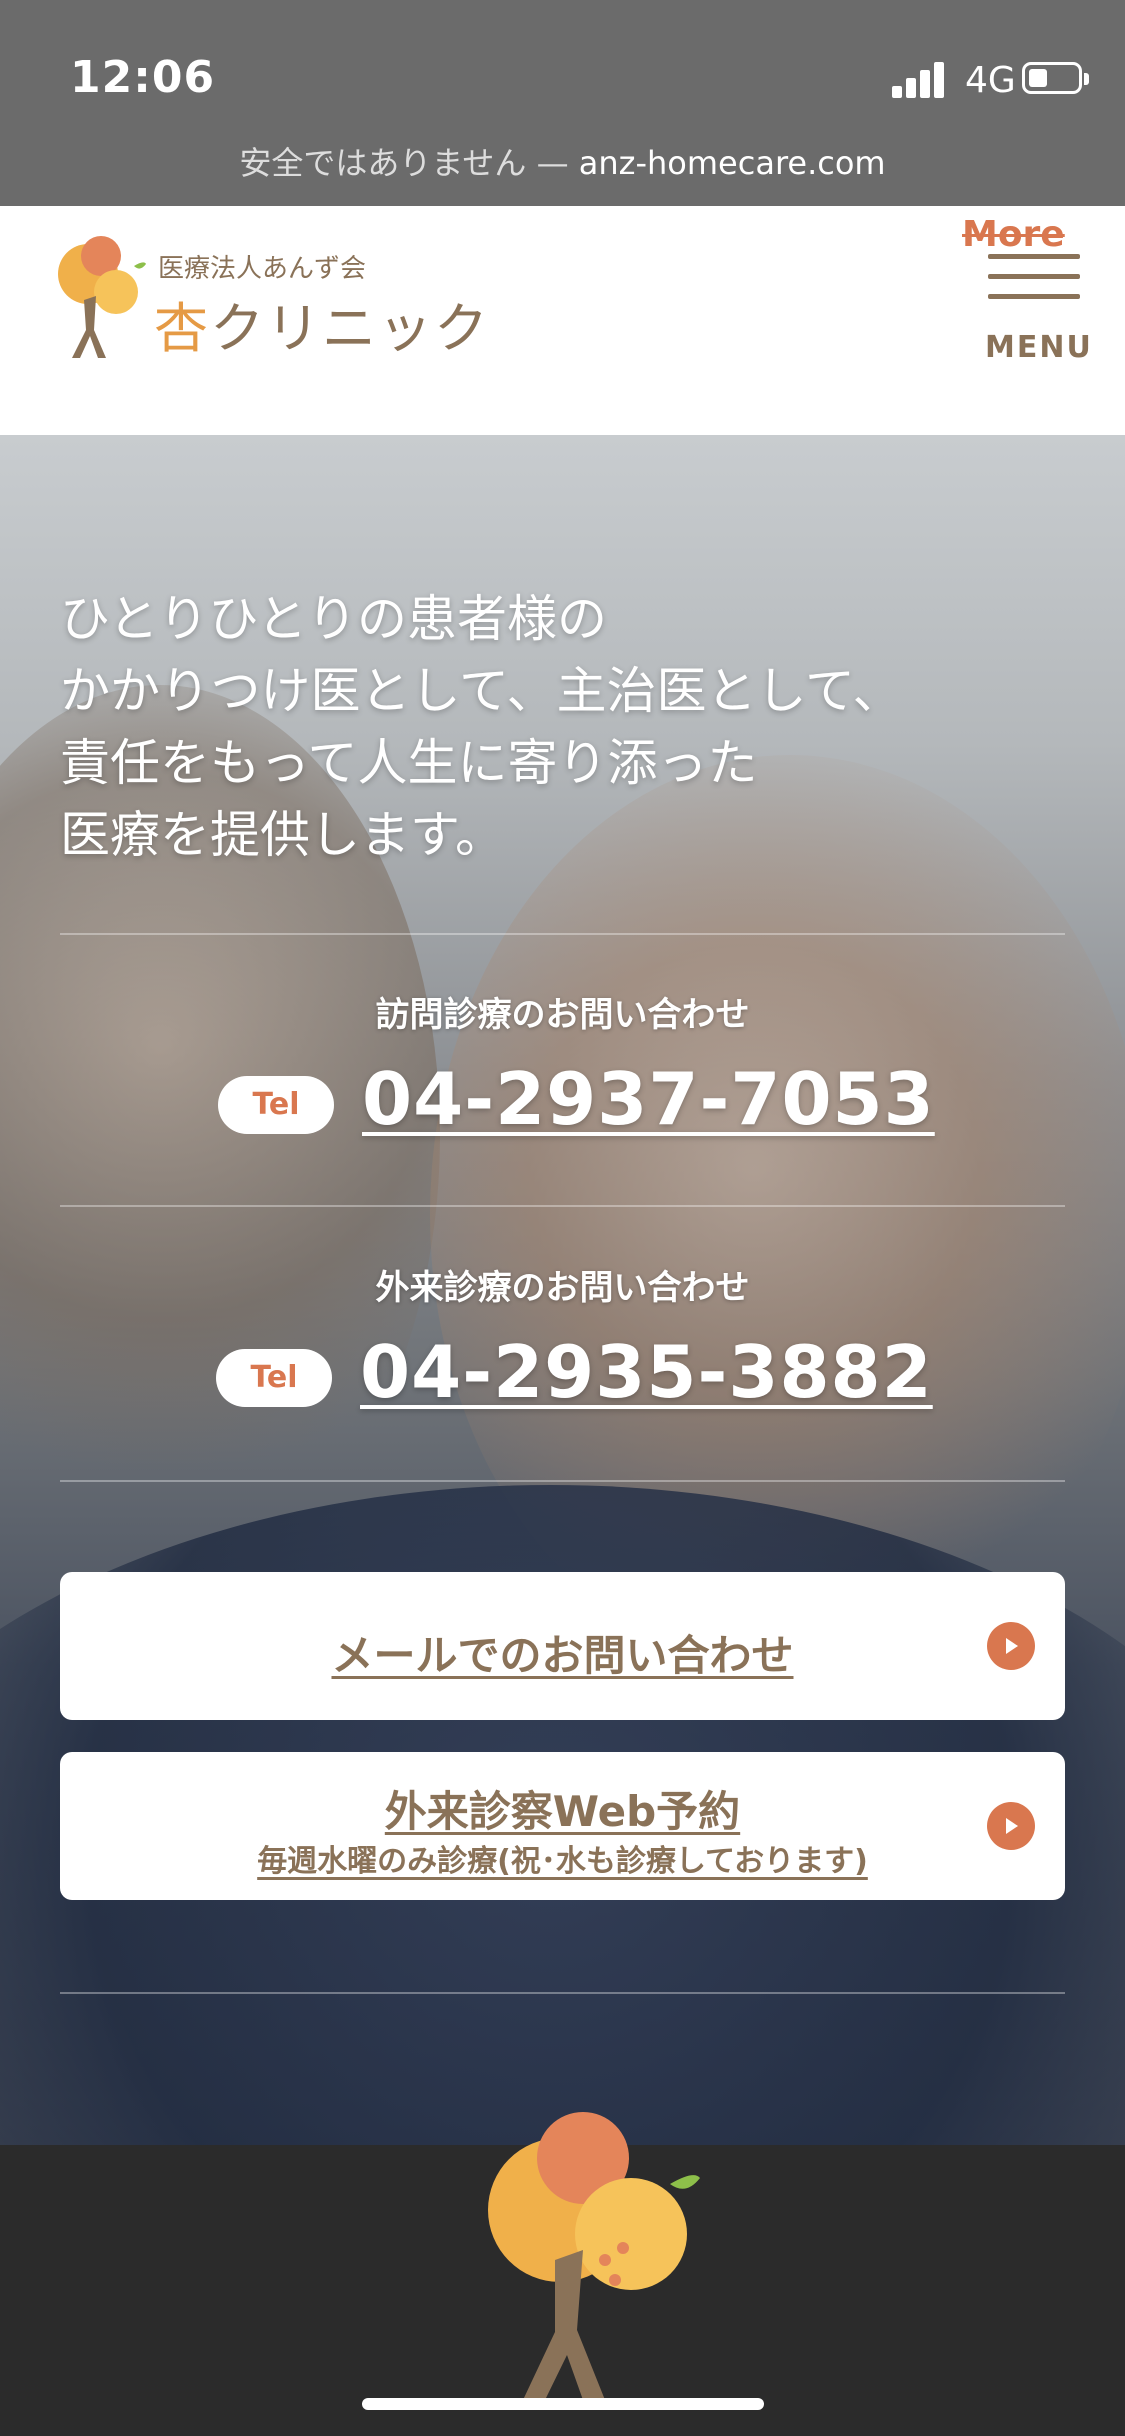 The image size is (1125, 2436). I want to click on web-reservation-button: 外来診察Web予約 毎週水曜のみ診療(祝･水も診療しております), so click(562, 1826).